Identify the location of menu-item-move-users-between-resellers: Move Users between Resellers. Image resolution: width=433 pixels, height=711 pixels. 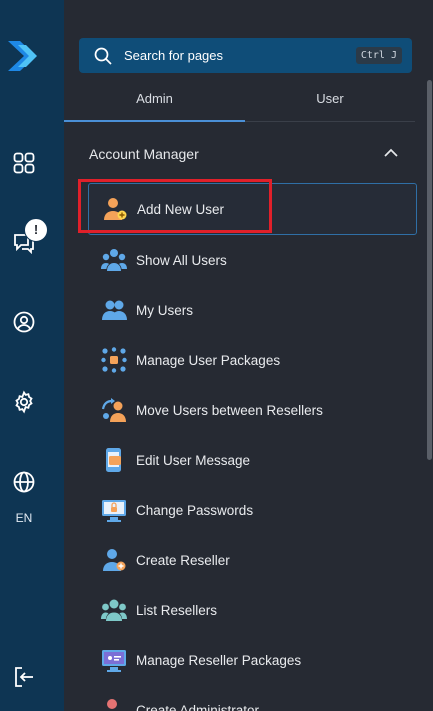
(252, 410).